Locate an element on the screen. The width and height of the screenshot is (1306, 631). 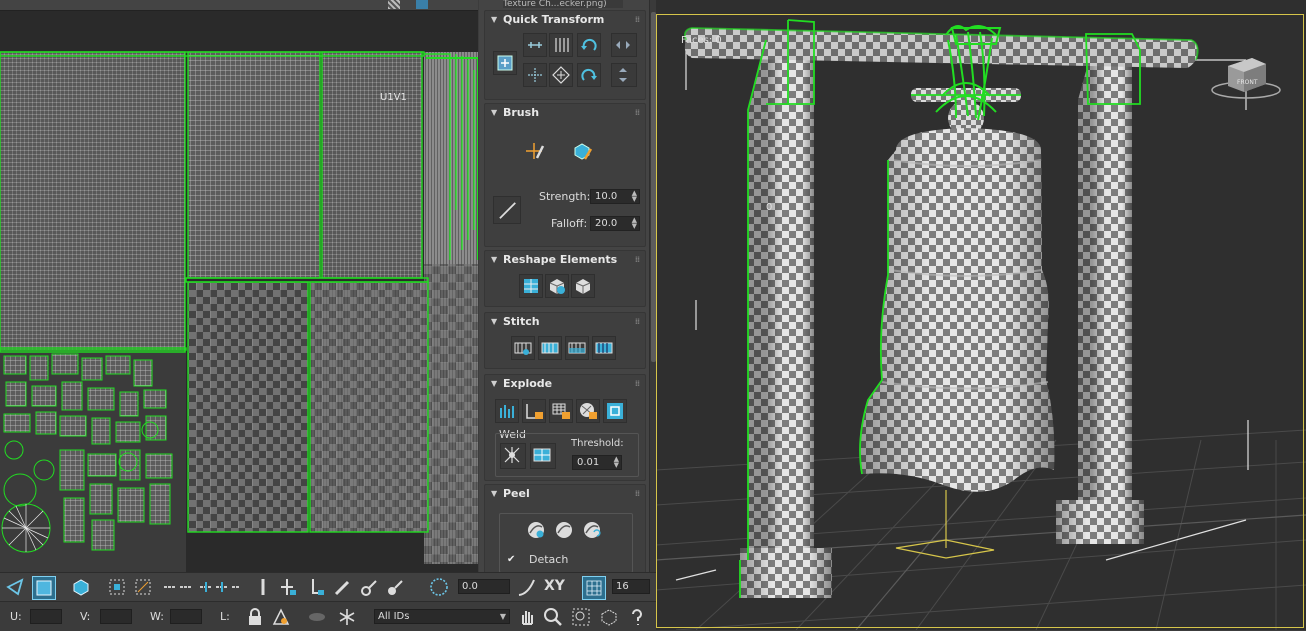
rollout-title: Explode is located at coordinates (528, 383).